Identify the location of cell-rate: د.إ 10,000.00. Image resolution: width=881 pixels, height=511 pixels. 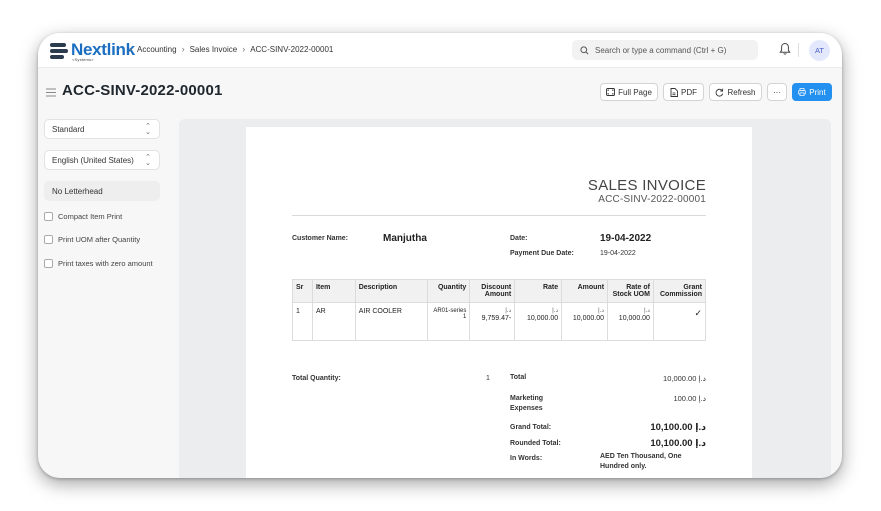
(538, 321).